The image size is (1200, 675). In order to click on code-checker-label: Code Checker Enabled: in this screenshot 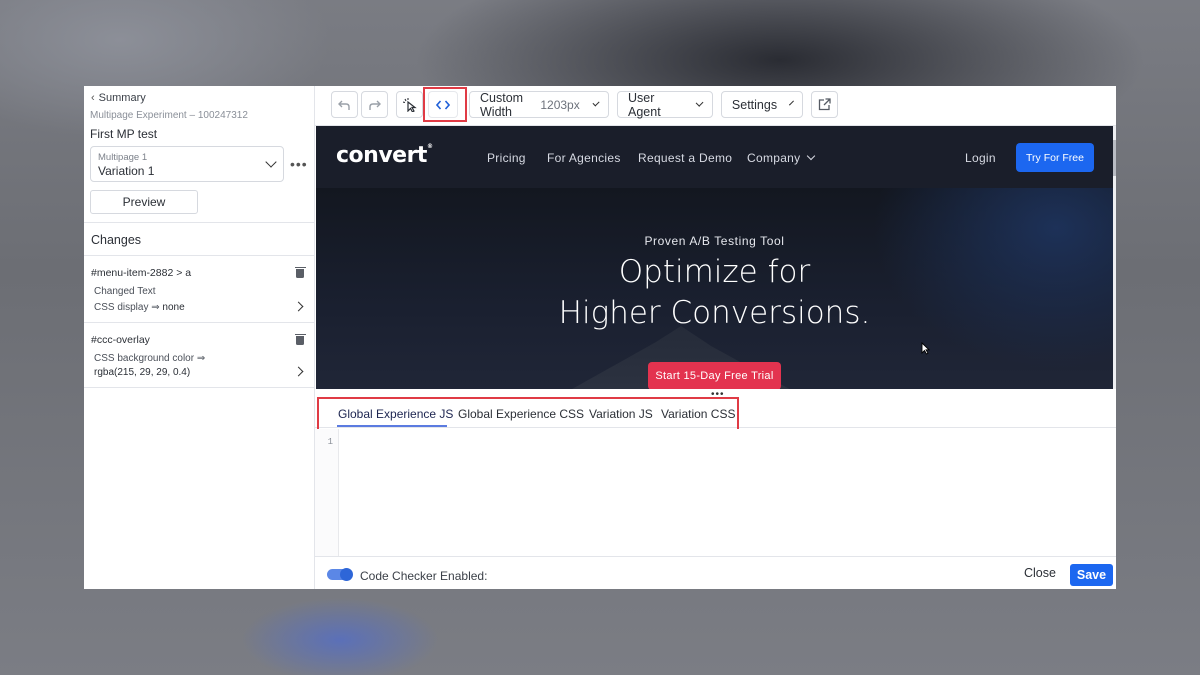, I will do `click(424, 576)`.